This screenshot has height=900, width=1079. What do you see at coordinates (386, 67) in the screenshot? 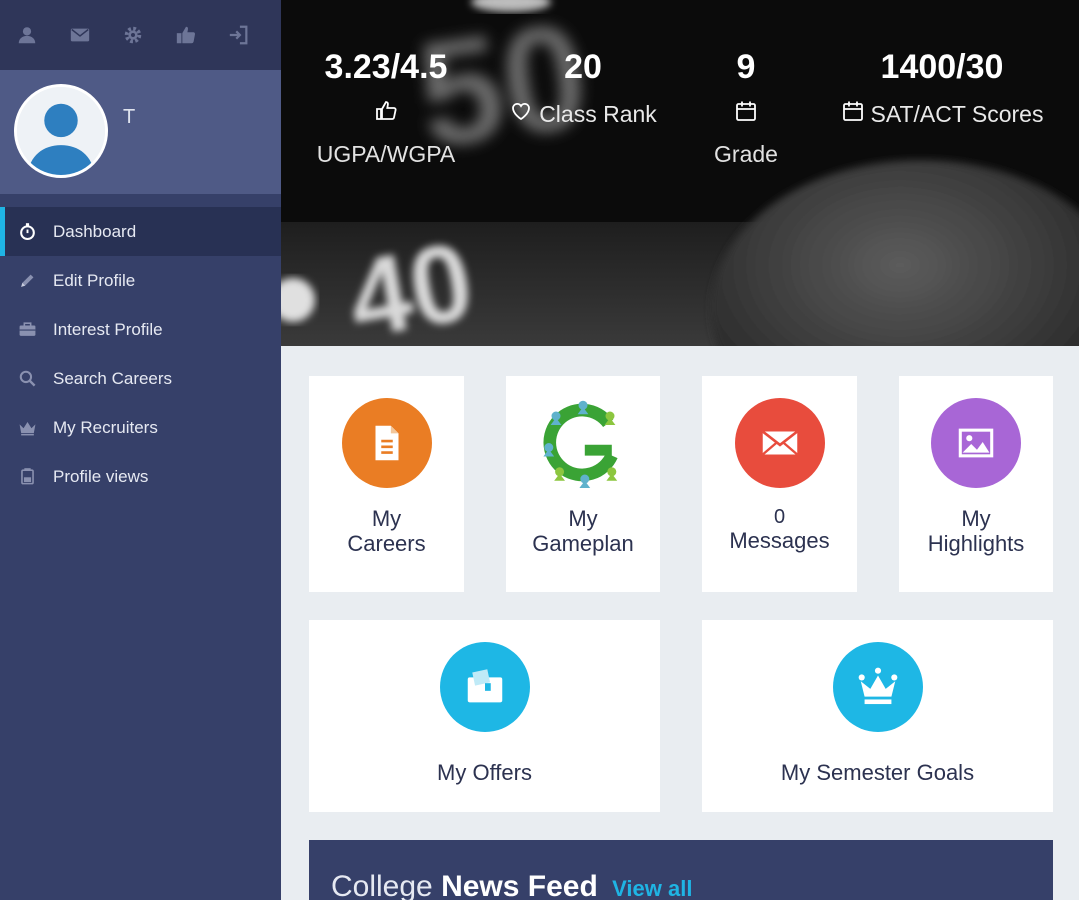
I see `stat-value: 3.23/4.5` at bounding box center [386, 67].